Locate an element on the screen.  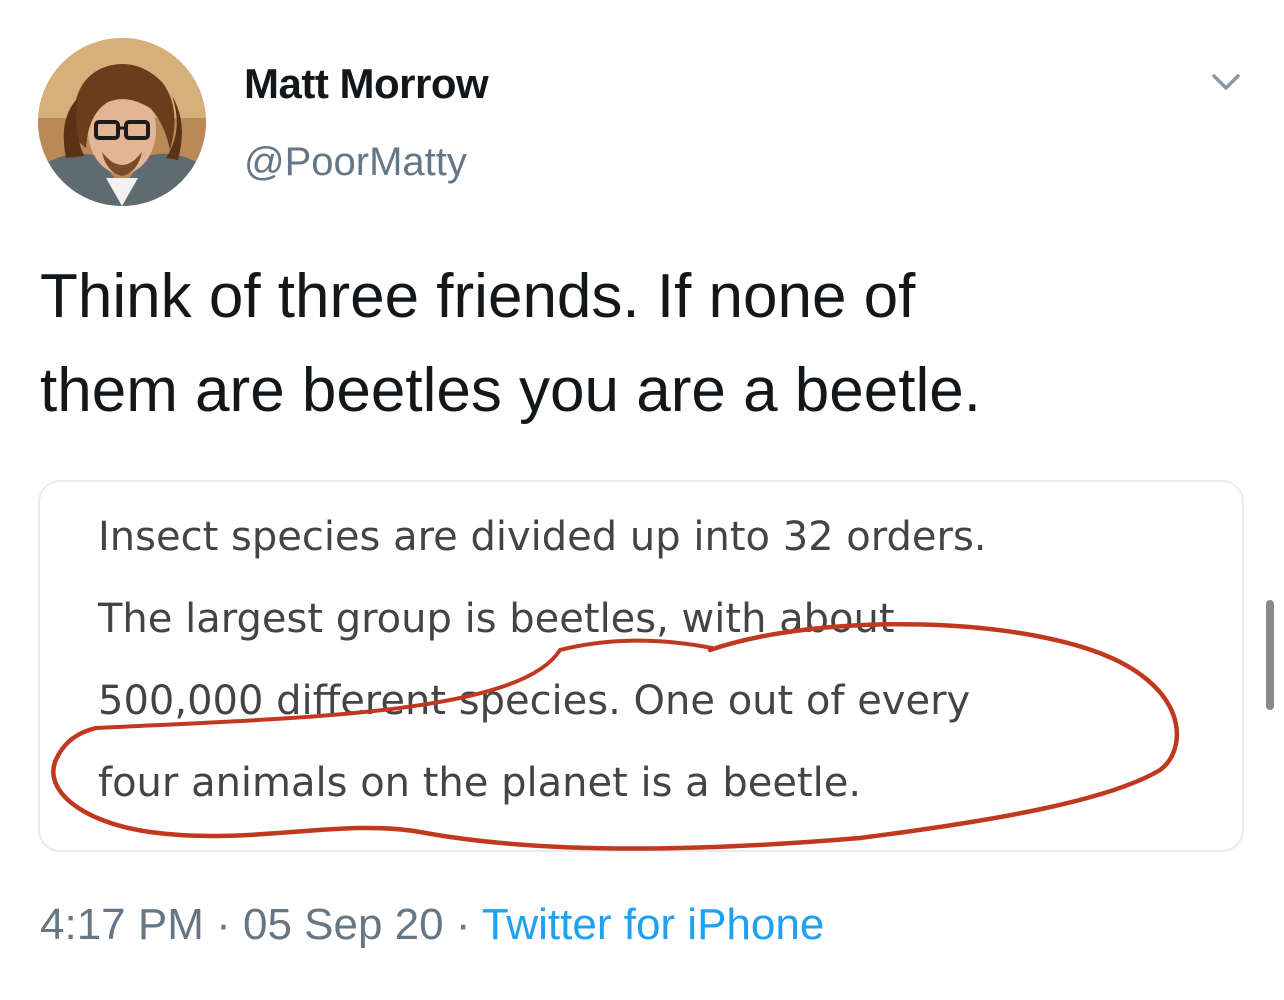
author-handle: @PoorMatty is located at coordinates (355, 162).